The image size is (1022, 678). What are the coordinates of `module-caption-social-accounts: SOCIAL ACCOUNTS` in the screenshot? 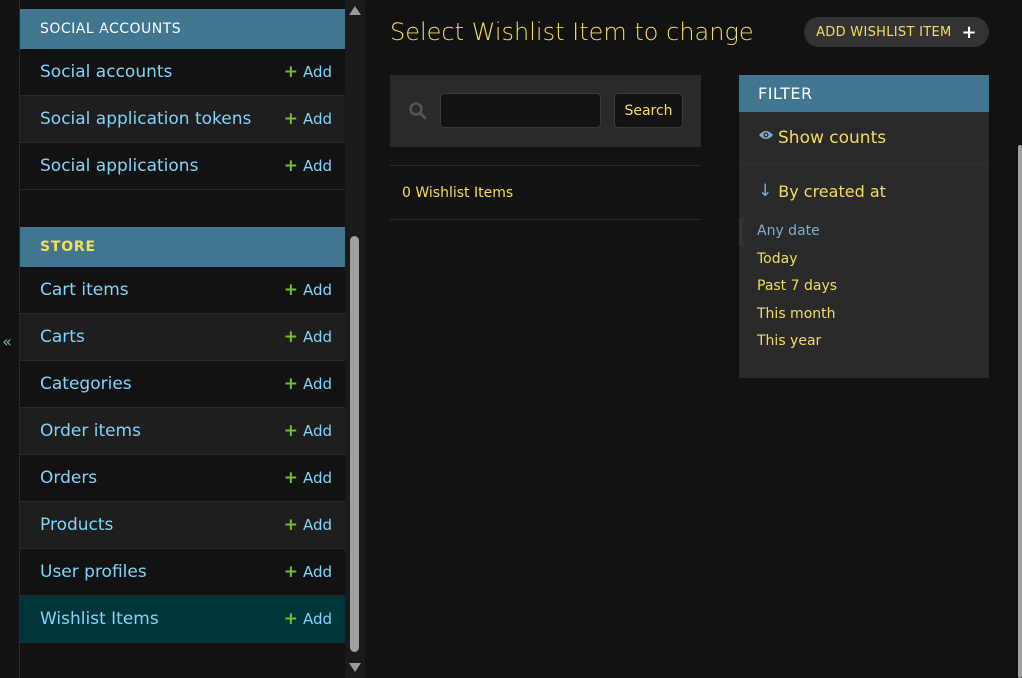 It's located at (182, 29).